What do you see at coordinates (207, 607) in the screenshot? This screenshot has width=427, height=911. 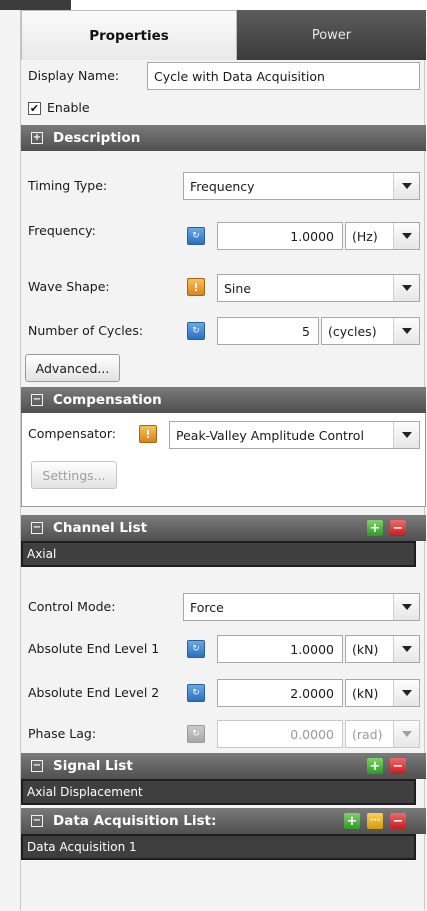 I see `control-mode-value: Force` at bounding box center [207, 607].